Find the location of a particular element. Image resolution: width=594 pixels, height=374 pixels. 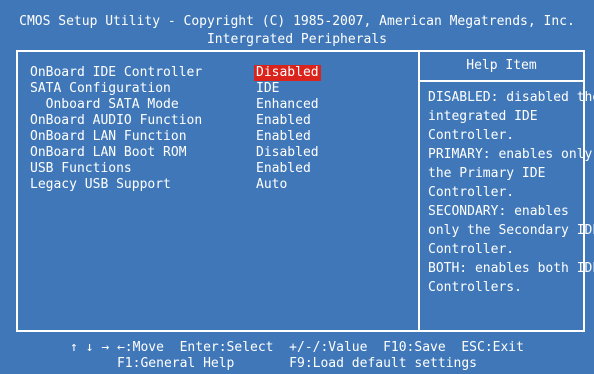

setting-label: Onboard SATA Mode is located at coordinates (104, 104).